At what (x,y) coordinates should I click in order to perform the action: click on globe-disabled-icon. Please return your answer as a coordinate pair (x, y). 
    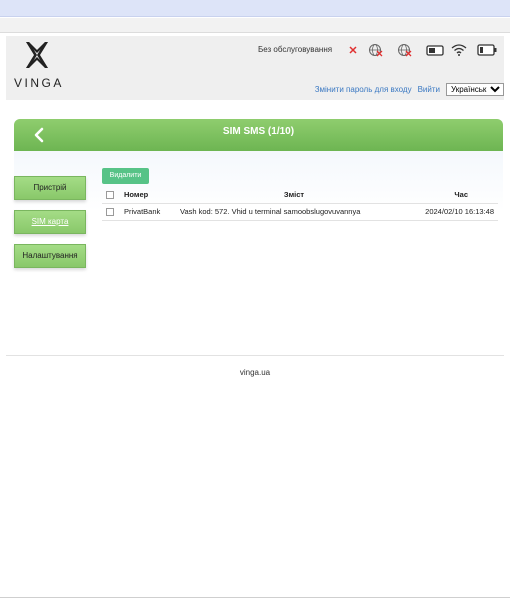
    Looking at the image, I should click on (376, 50).